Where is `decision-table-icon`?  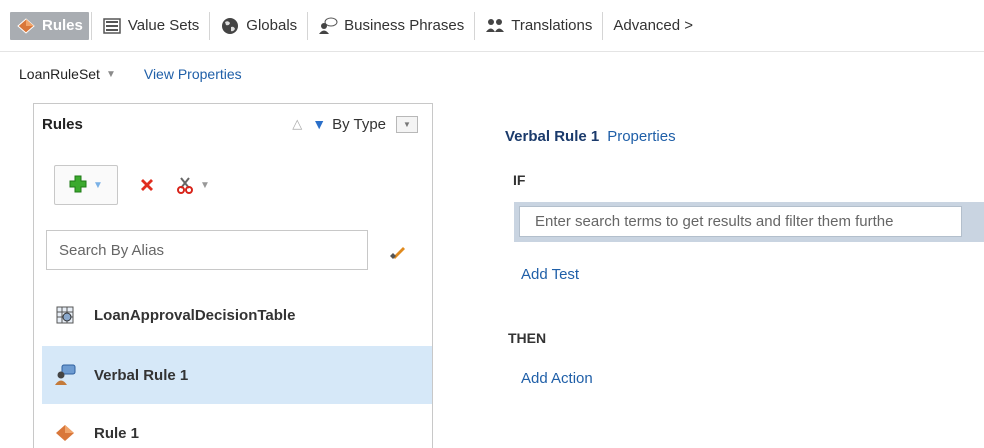 decision-table-icon is located at coordinates (65, 315).